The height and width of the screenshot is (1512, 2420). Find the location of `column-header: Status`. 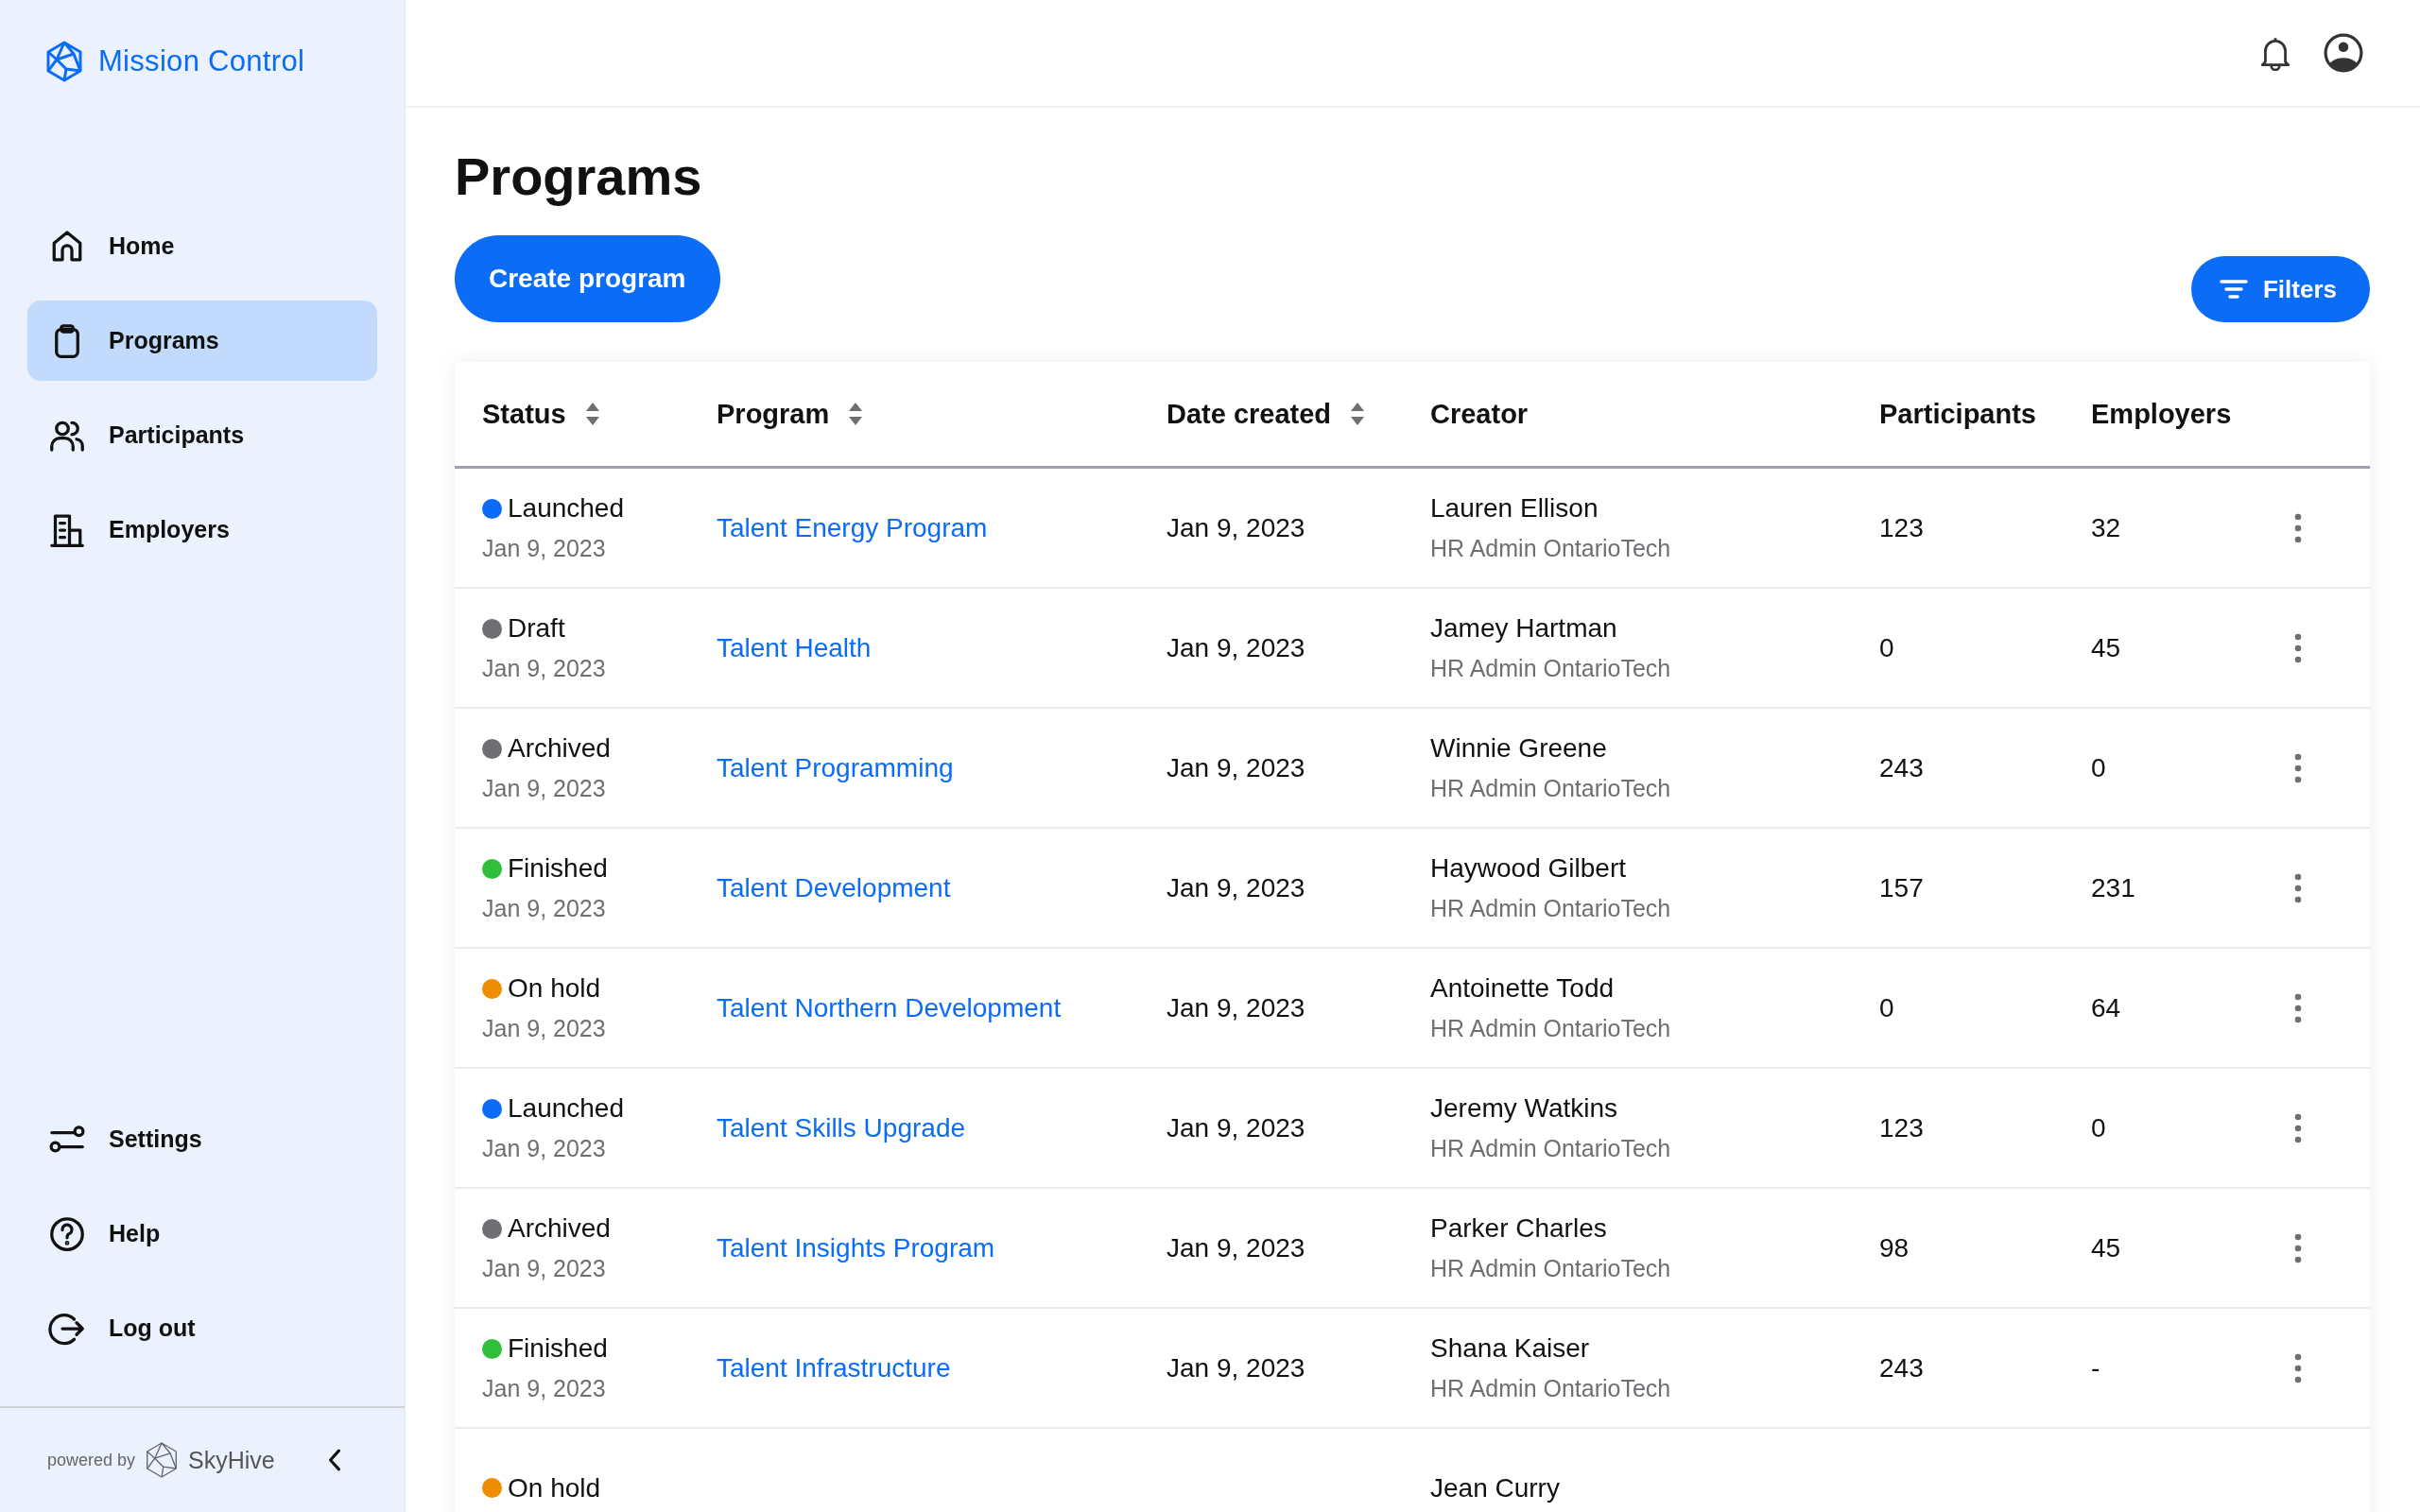

column-header: Status is located at coordinates (541, 414).